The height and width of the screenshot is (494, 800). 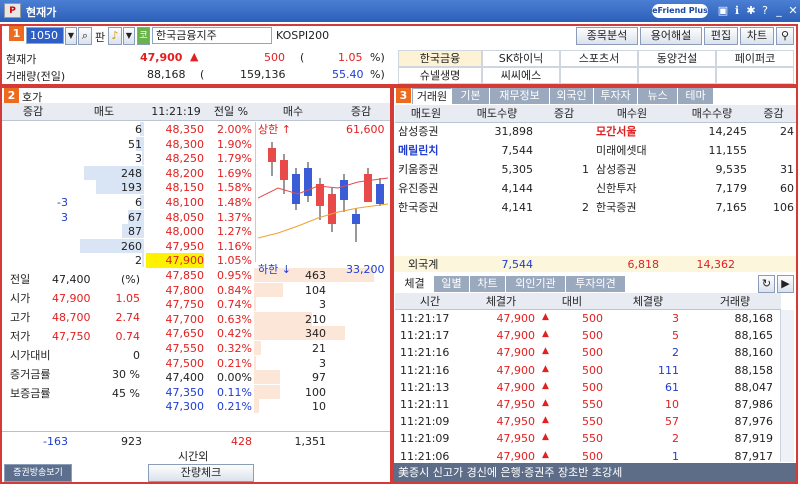 I want to click on search-icon: ⌕, so click(x=85, y=36).